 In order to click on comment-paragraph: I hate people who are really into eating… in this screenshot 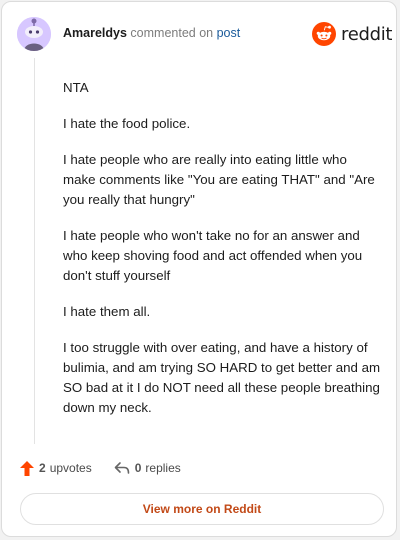, I will do `click(219, 179)`.